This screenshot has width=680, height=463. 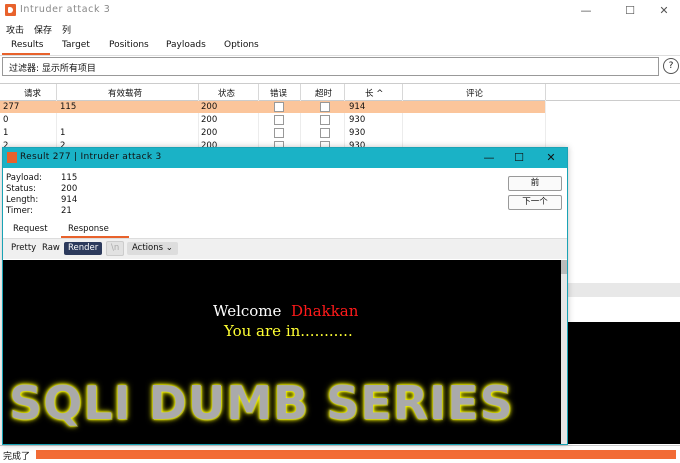 What do you see at coordinates (330, 66) in the screenshot?
I see `filter-bar: 过滤器: 显示所有项目` at bounding box center [330, 66].